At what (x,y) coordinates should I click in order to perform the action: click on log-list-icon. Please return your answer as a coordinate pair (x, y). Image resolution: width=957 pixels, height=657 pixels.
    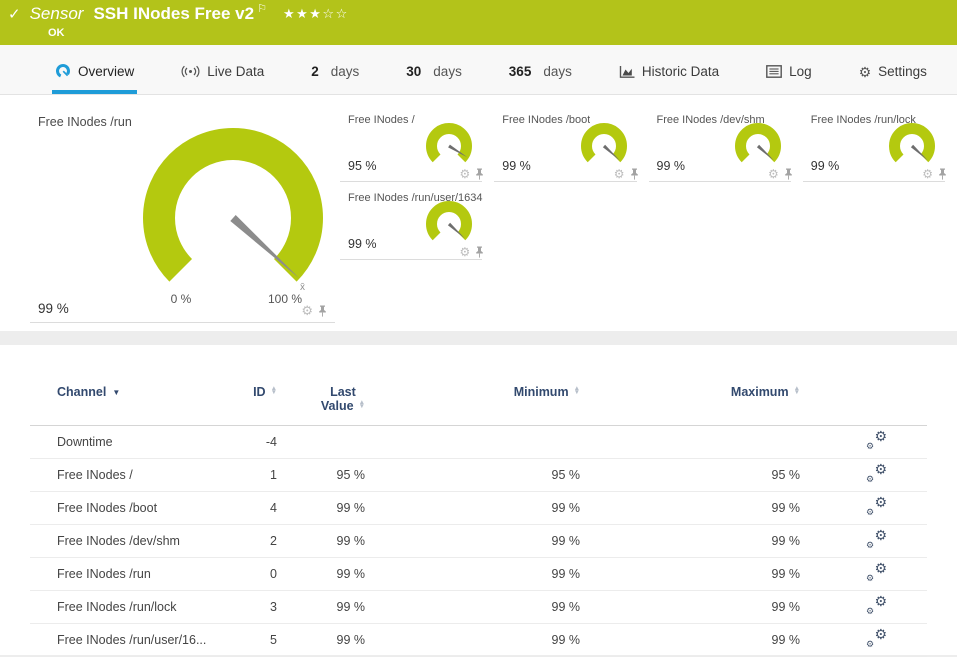
    Looking at the image, I should click on (774, 71).